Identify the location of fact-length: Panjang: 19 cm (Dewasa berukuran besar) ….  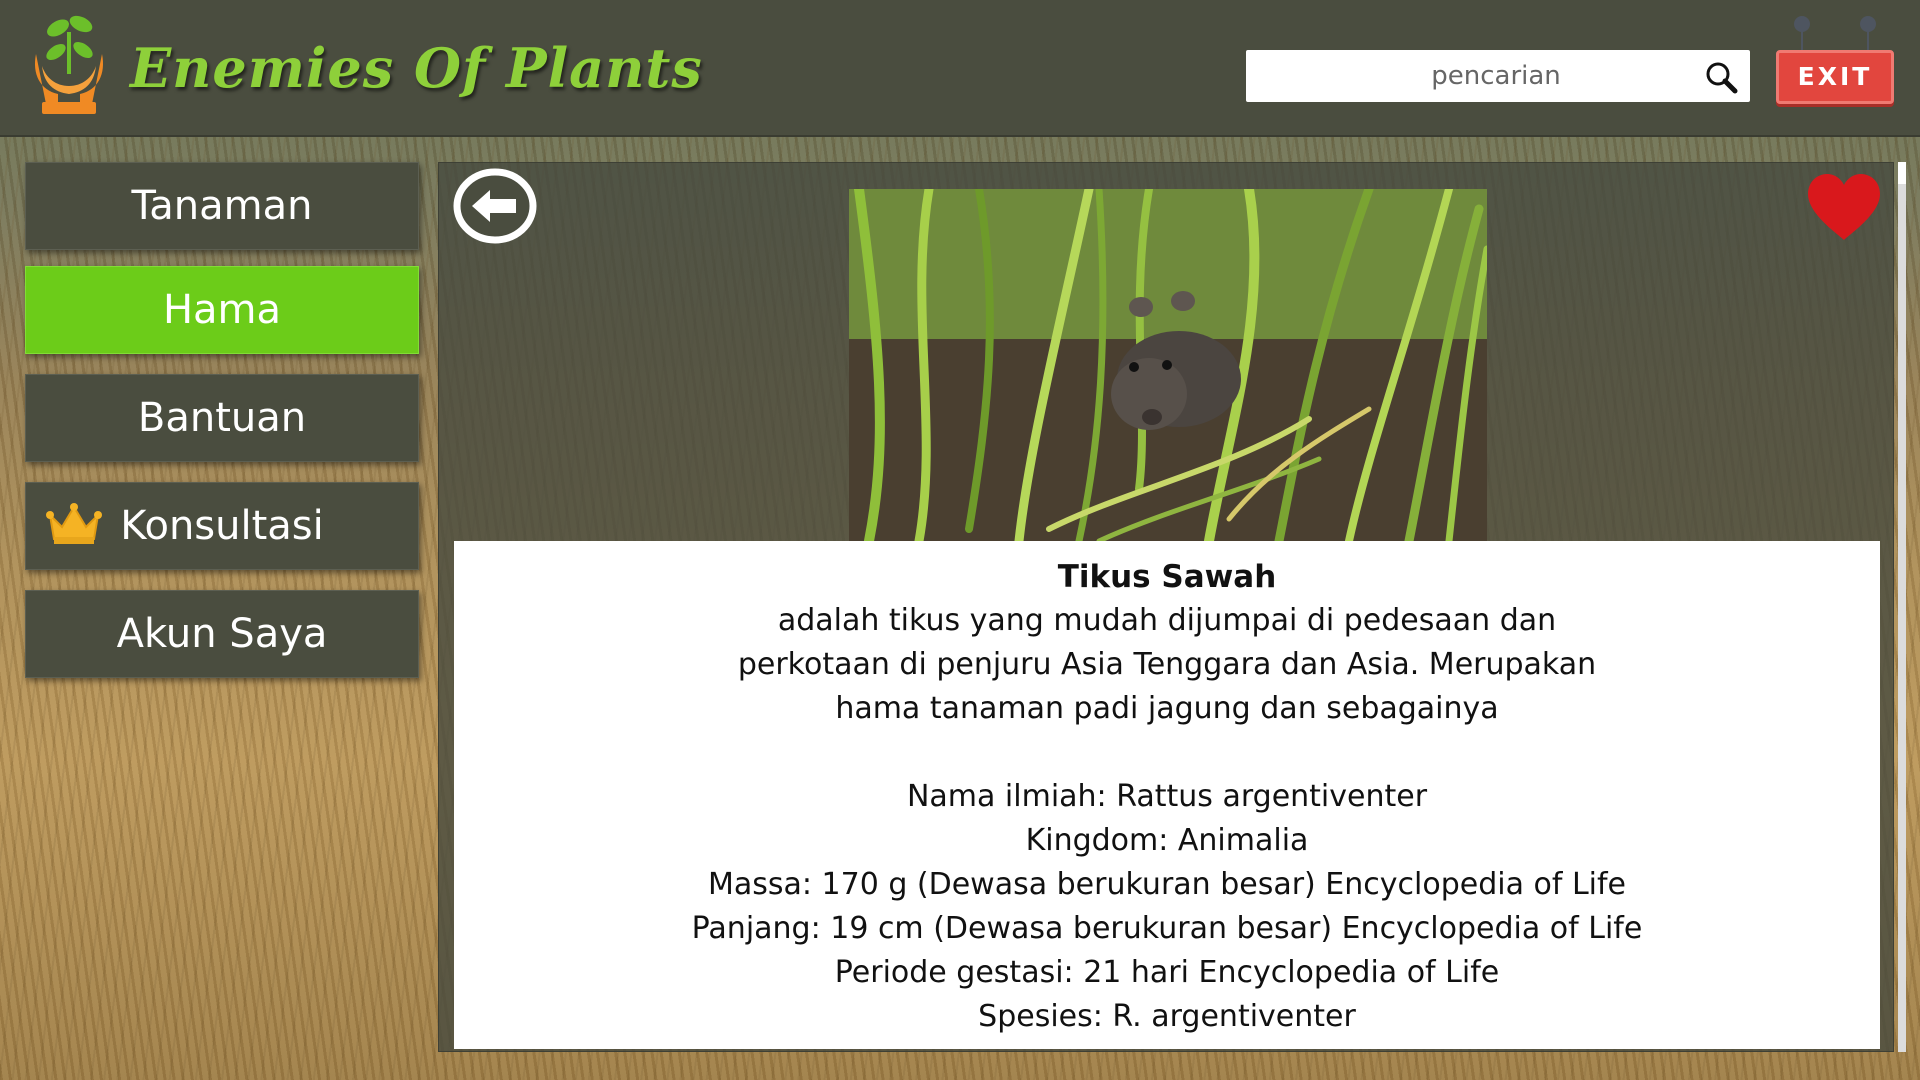
(1167, 928).